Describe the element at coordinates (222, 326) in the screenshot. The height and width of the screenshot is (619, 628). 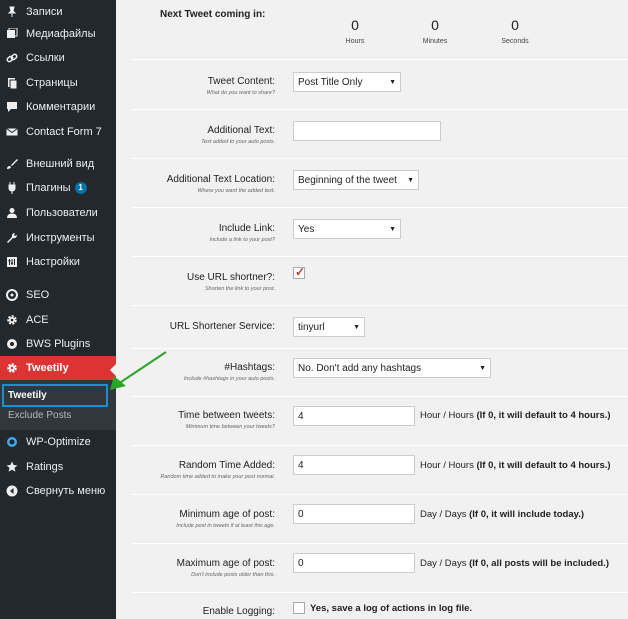
I see `url-shortener-service-label: URL Shortener Service:` at that location.